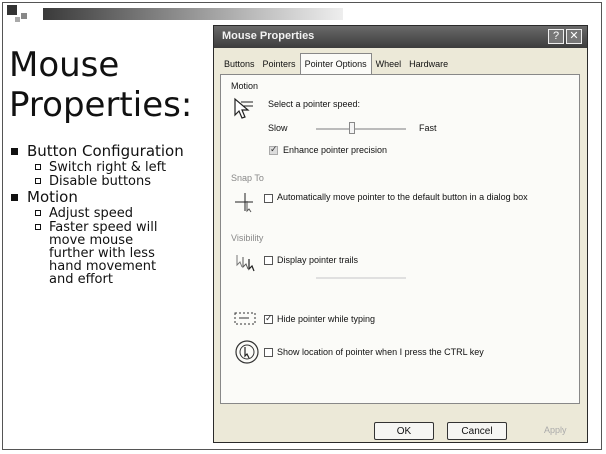  I want to click on sub-bullet: Switch right & left, so click(122, 167).